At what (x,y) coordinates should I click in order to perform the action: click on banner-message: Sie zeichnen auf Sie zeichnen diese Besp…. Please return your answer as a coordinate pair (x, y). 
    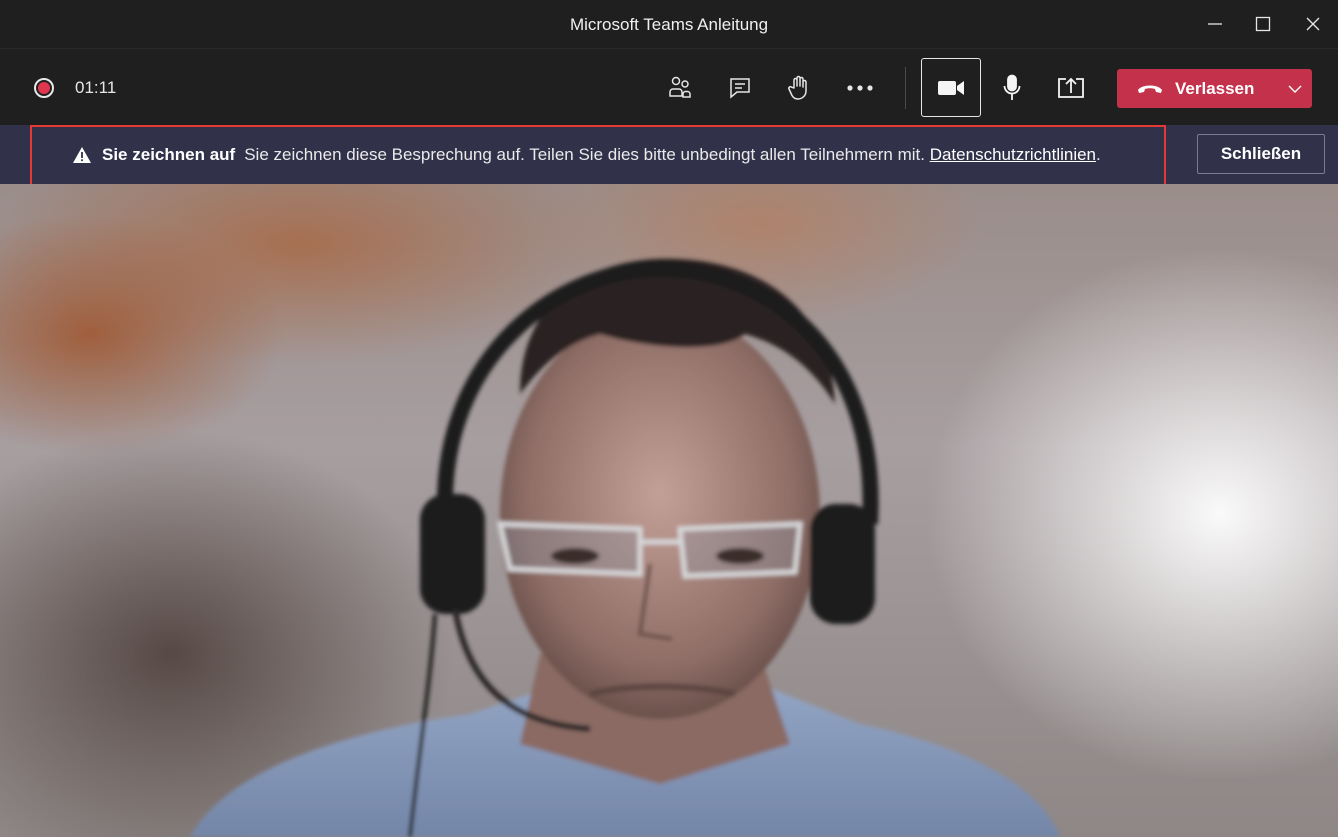
    Looking at the image, I should click on (586, 155).